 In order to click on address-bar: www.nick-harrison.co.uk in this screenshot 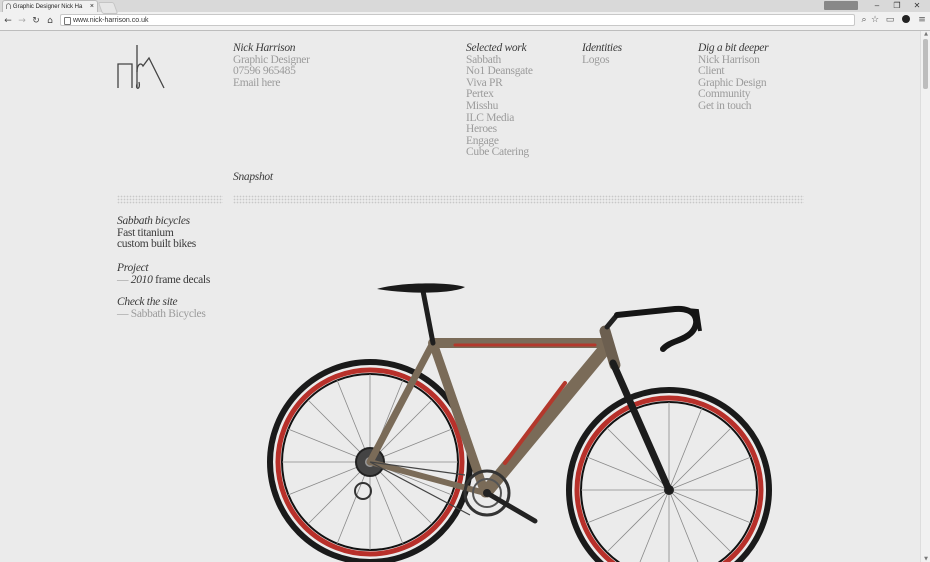, I will do `click(457, 20)`.